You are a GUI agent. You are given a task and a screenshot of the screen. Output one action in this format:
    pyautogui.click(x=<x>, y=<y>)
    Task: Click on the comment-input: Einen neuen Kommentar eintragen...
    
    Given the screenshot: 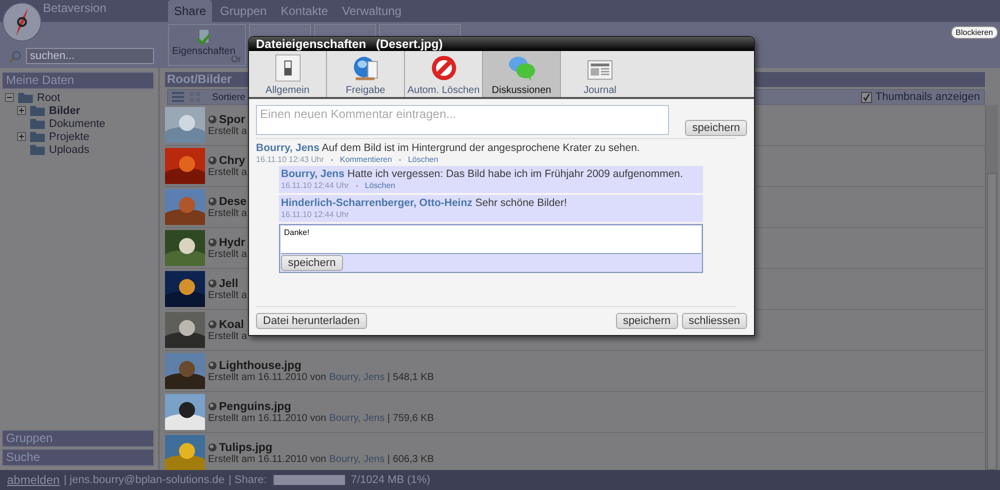 What is the action you would take?
    pyautogui.click(x=463, y=120)
    